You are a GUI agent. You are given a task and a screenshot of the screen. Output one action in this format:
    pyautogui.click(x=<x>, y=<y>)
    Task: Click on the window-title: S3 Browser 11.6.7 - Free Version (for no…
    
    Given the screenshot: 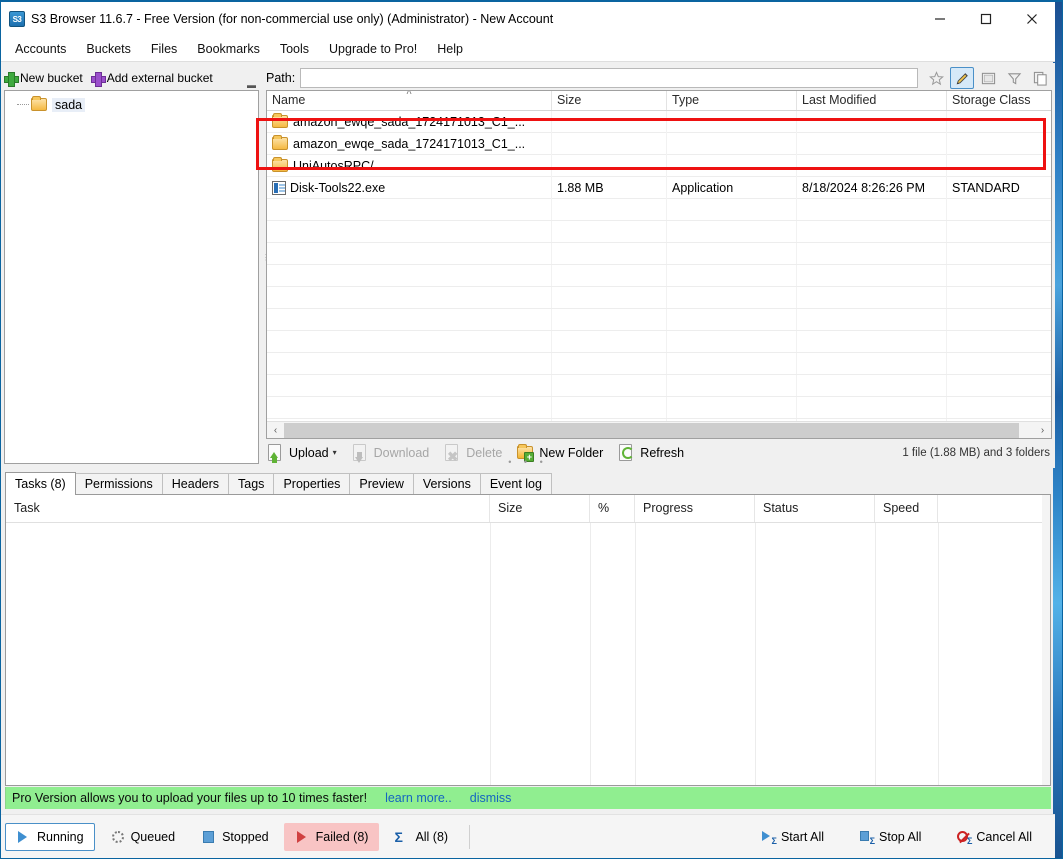 What is the action you would take?
    pyautogui.click(x=292, y=19)
    